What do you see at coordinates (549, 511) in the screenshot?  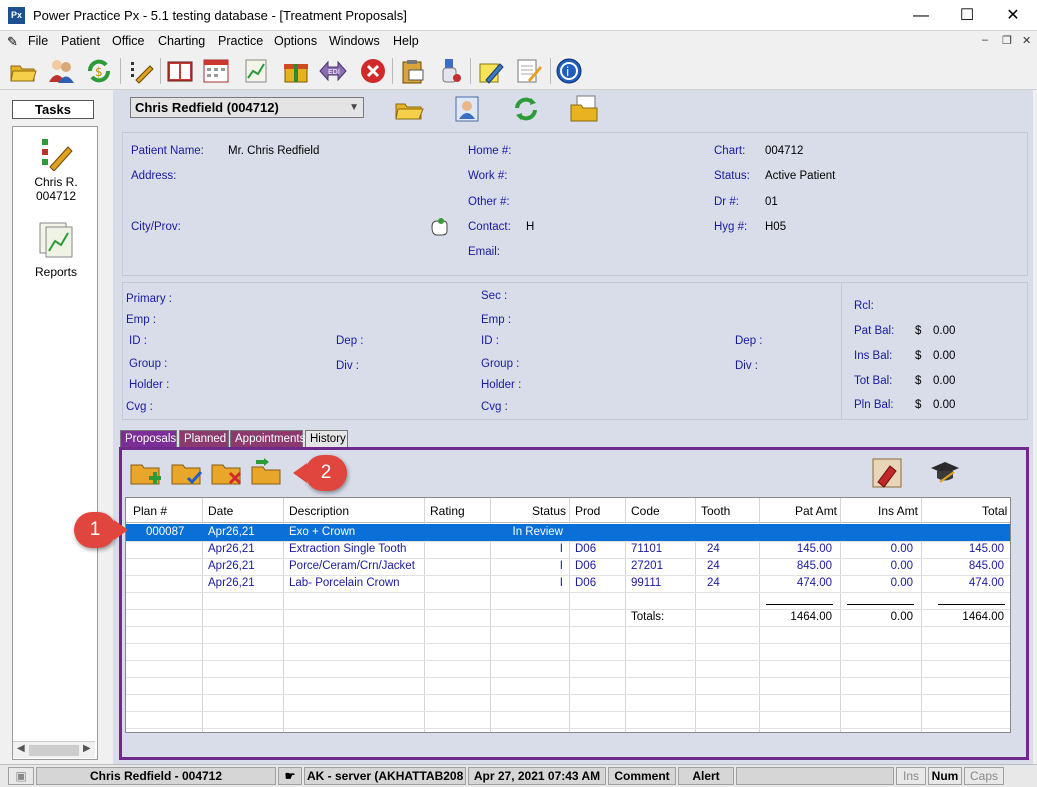 I see `col-status: Status` at bounding box center [549, 511].